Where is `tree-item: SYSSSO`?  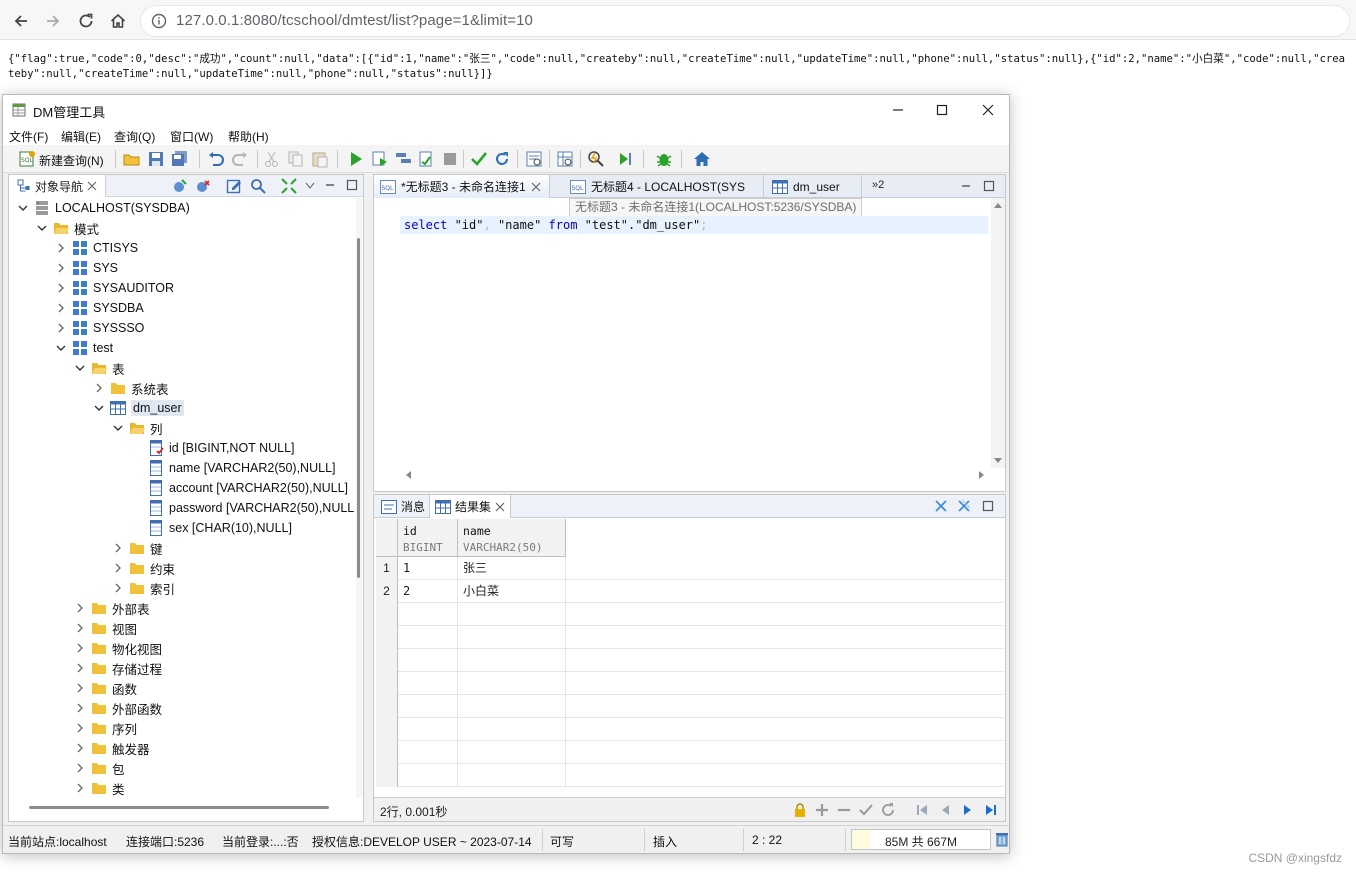
tree-item: SYSSSO is located at coordinates (99, 328).